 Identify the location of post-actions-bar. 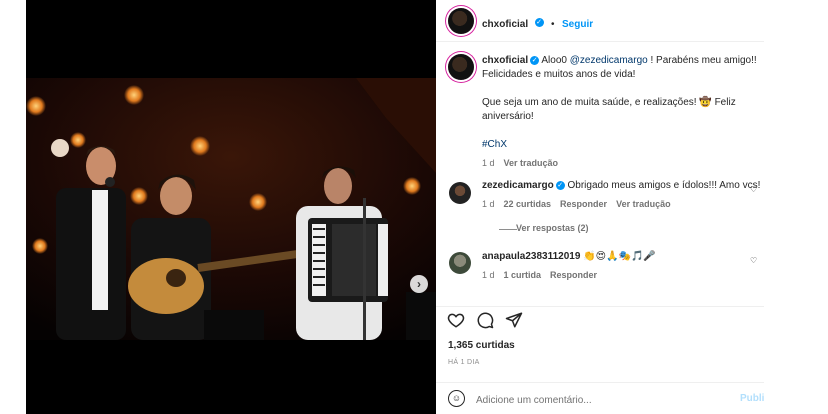
(600, 320).